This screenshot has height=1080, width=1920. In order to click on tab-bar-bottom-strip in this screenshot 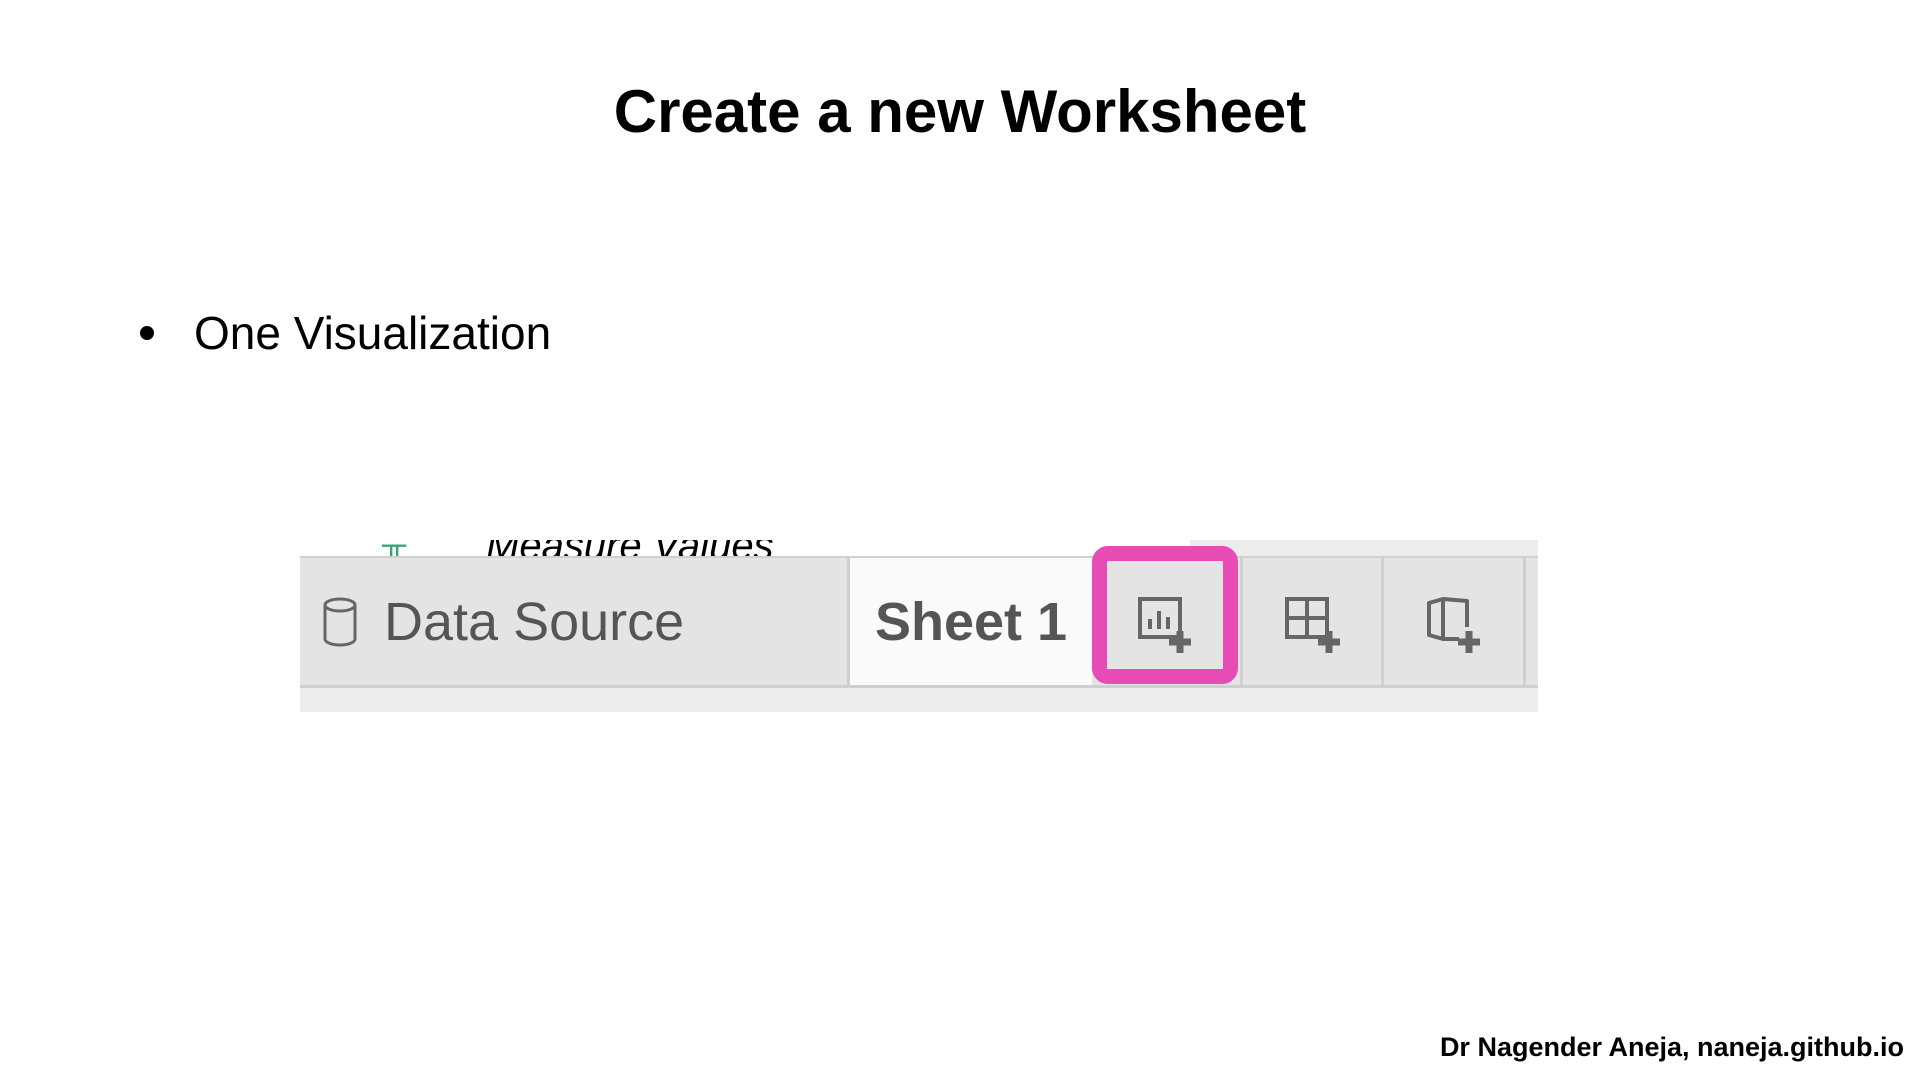, I will do `click(919, 700)`.